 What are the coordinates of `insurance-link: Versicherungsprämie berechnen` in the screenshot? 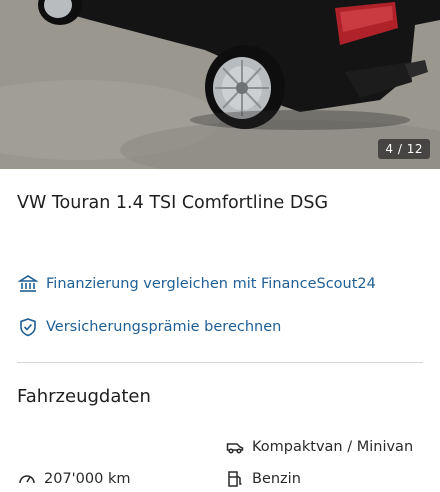 It's located at (149, 327).